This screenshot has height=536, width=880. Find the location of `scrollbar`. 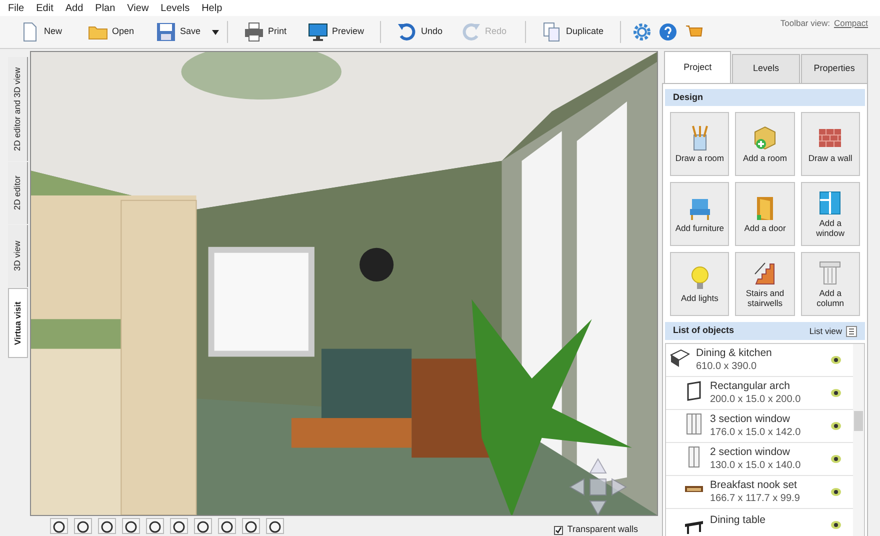

scrollbar is located at coordinates (858, 440).